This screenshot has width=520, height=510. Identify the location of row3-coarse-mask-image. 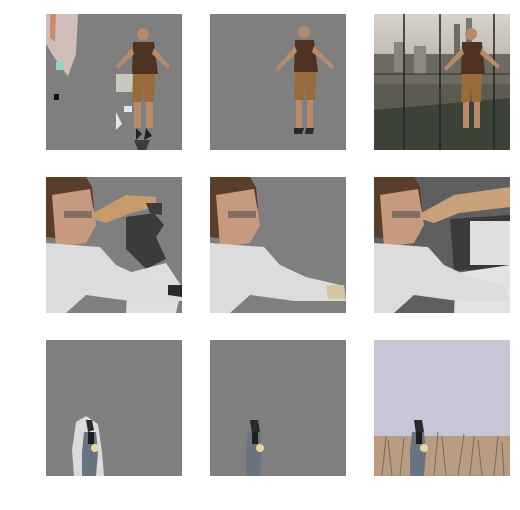
(114, 408).